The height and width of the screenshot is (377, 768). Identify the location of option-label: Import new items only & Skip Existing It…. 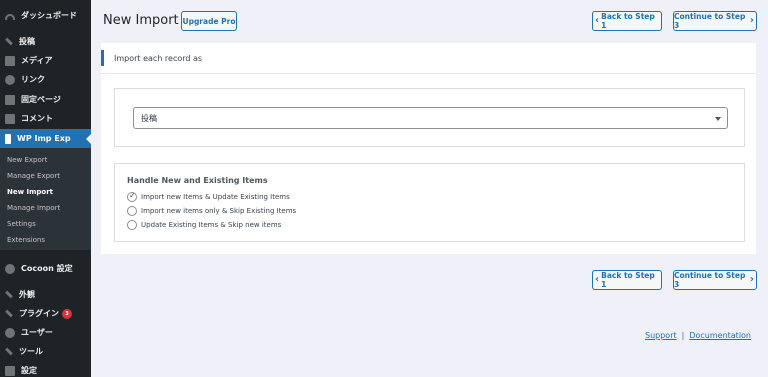
(219, 211).